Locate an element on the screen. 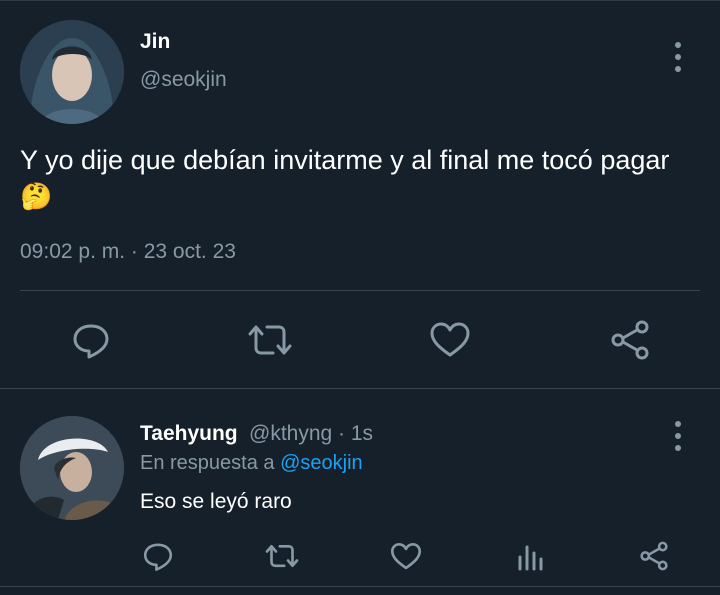 This screenshot has width=720, height=595. reply-header-meta: @kthyng · 1s is located at coordinates (311, 434).